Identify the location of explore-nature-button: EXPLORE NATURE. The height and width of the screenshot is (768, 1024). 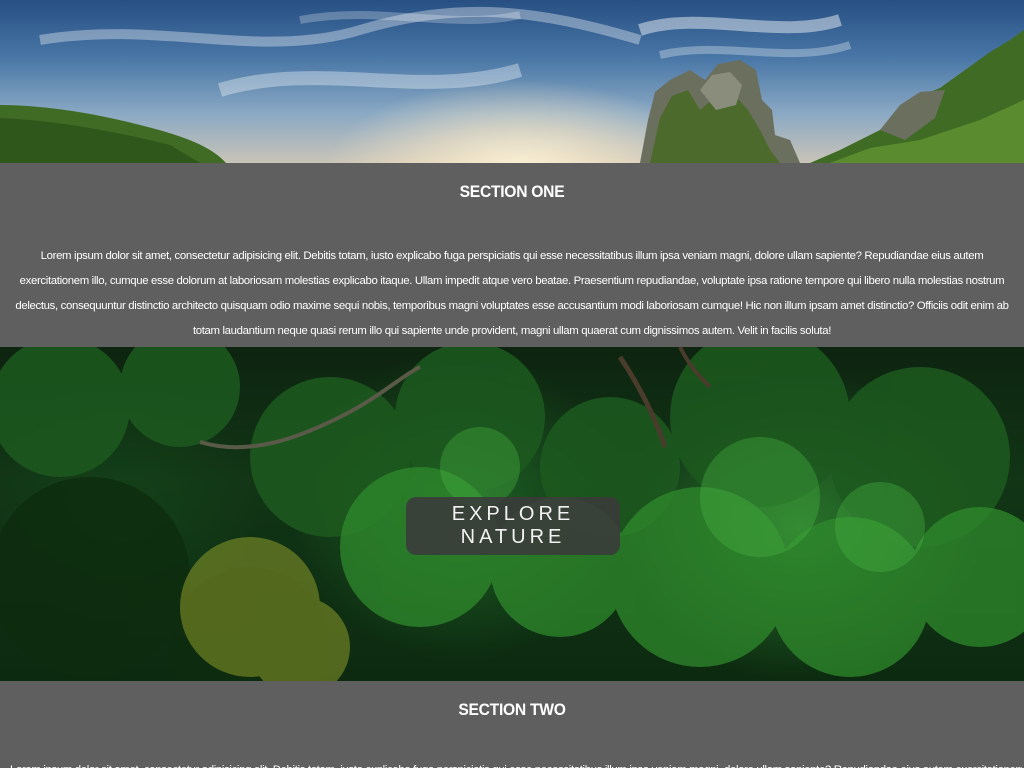
(513, 526).